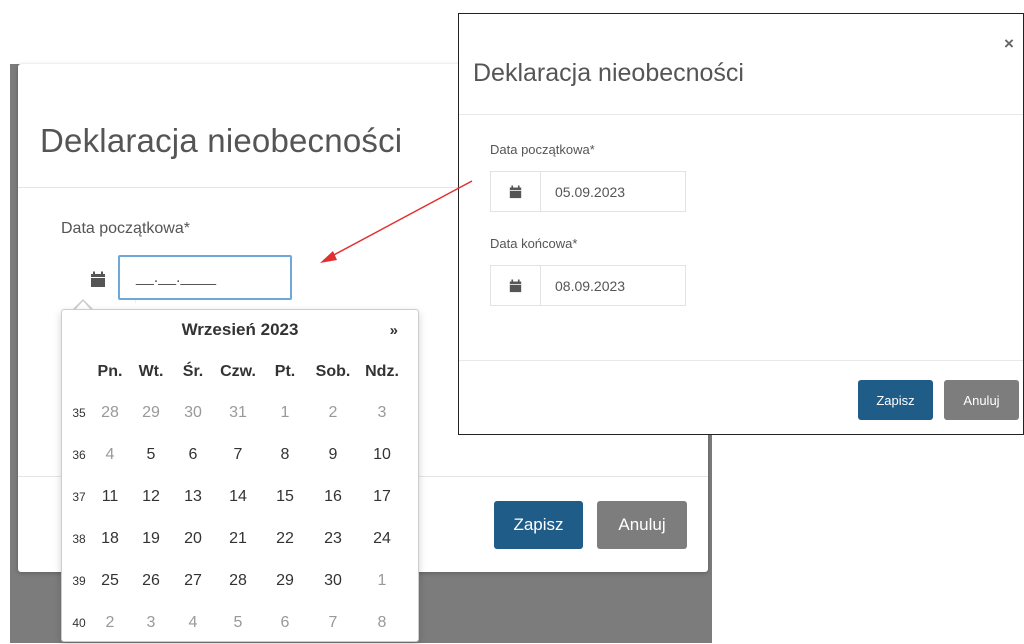 The width and height of the screenshot is (1024, 644). Describe the element at coordinates (613, 285) in the screenshot. I see `end-date-input: 08.09.2023` at that location.